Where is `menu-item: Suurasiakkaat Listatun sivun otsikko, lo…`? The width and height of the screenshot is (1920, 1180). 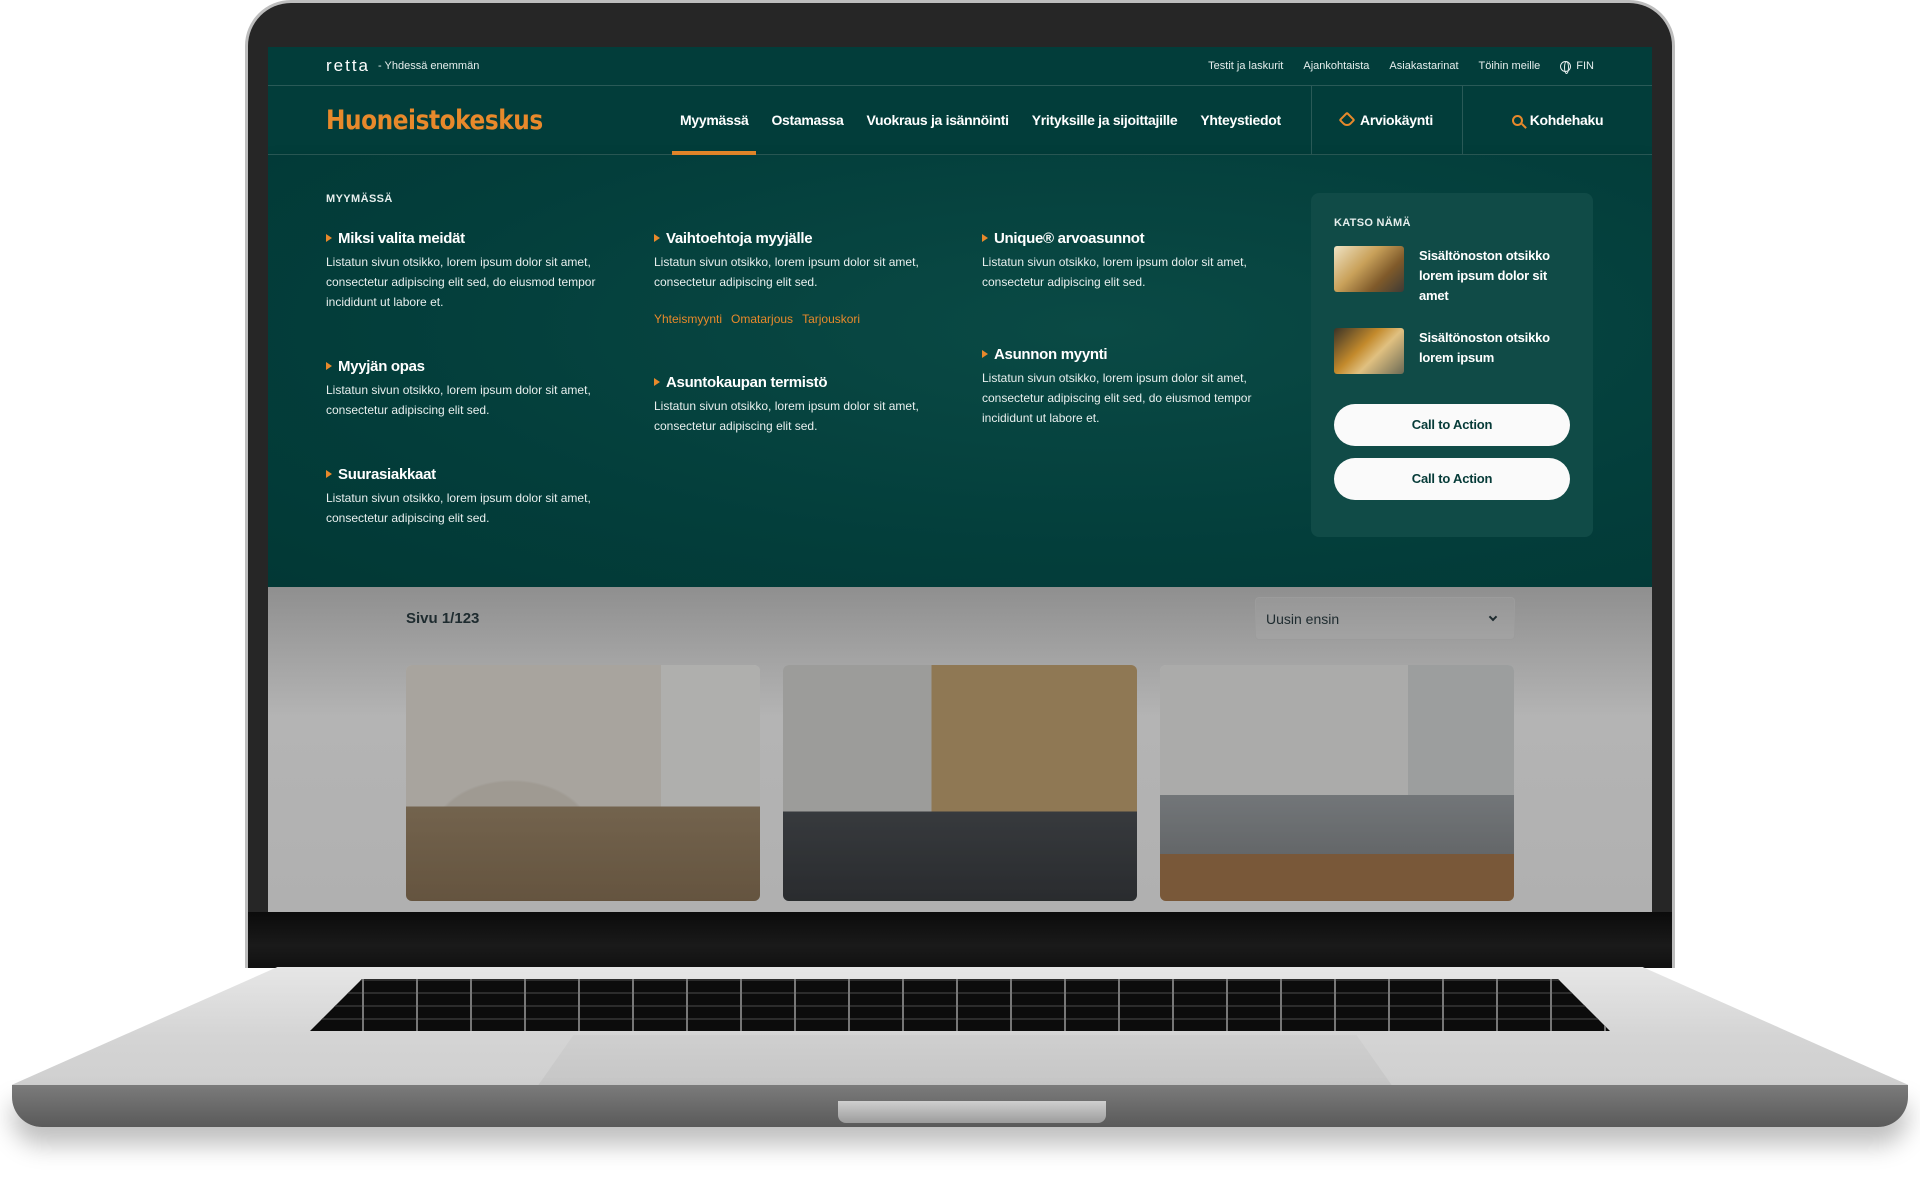 menu-item: Suurasiakkaat Listatun sivun otsikko, lo… is located at coordinates (490, 496).